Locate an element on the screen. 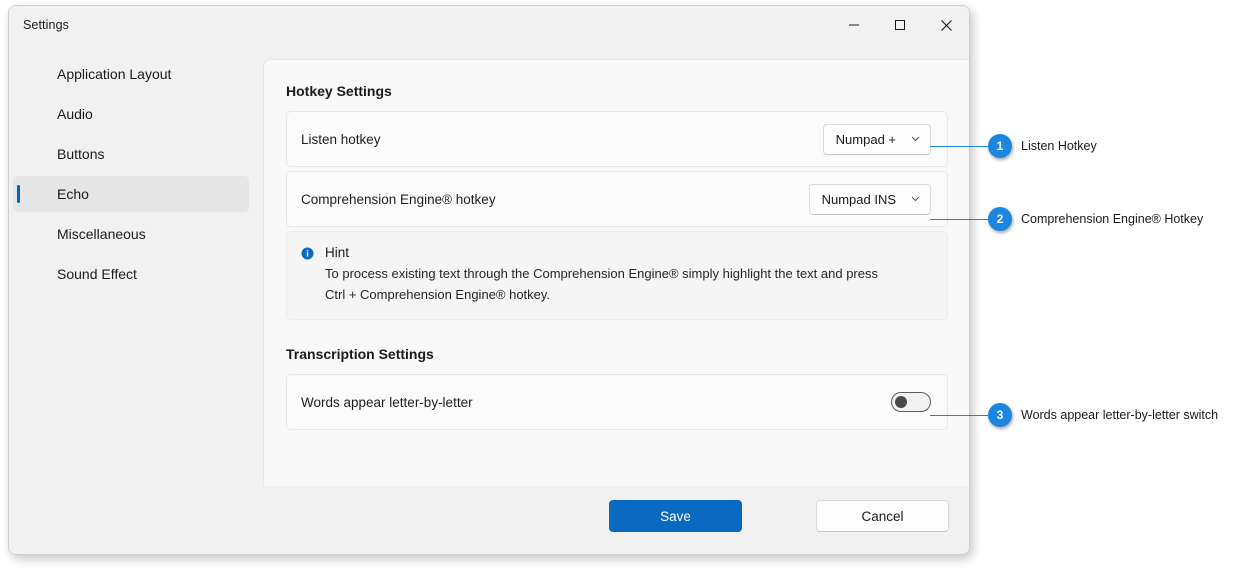 The image size is (1241, 569). comprehension-engine-hotkey-dropdown: Numpad INS is located at coordinates (869, 199).